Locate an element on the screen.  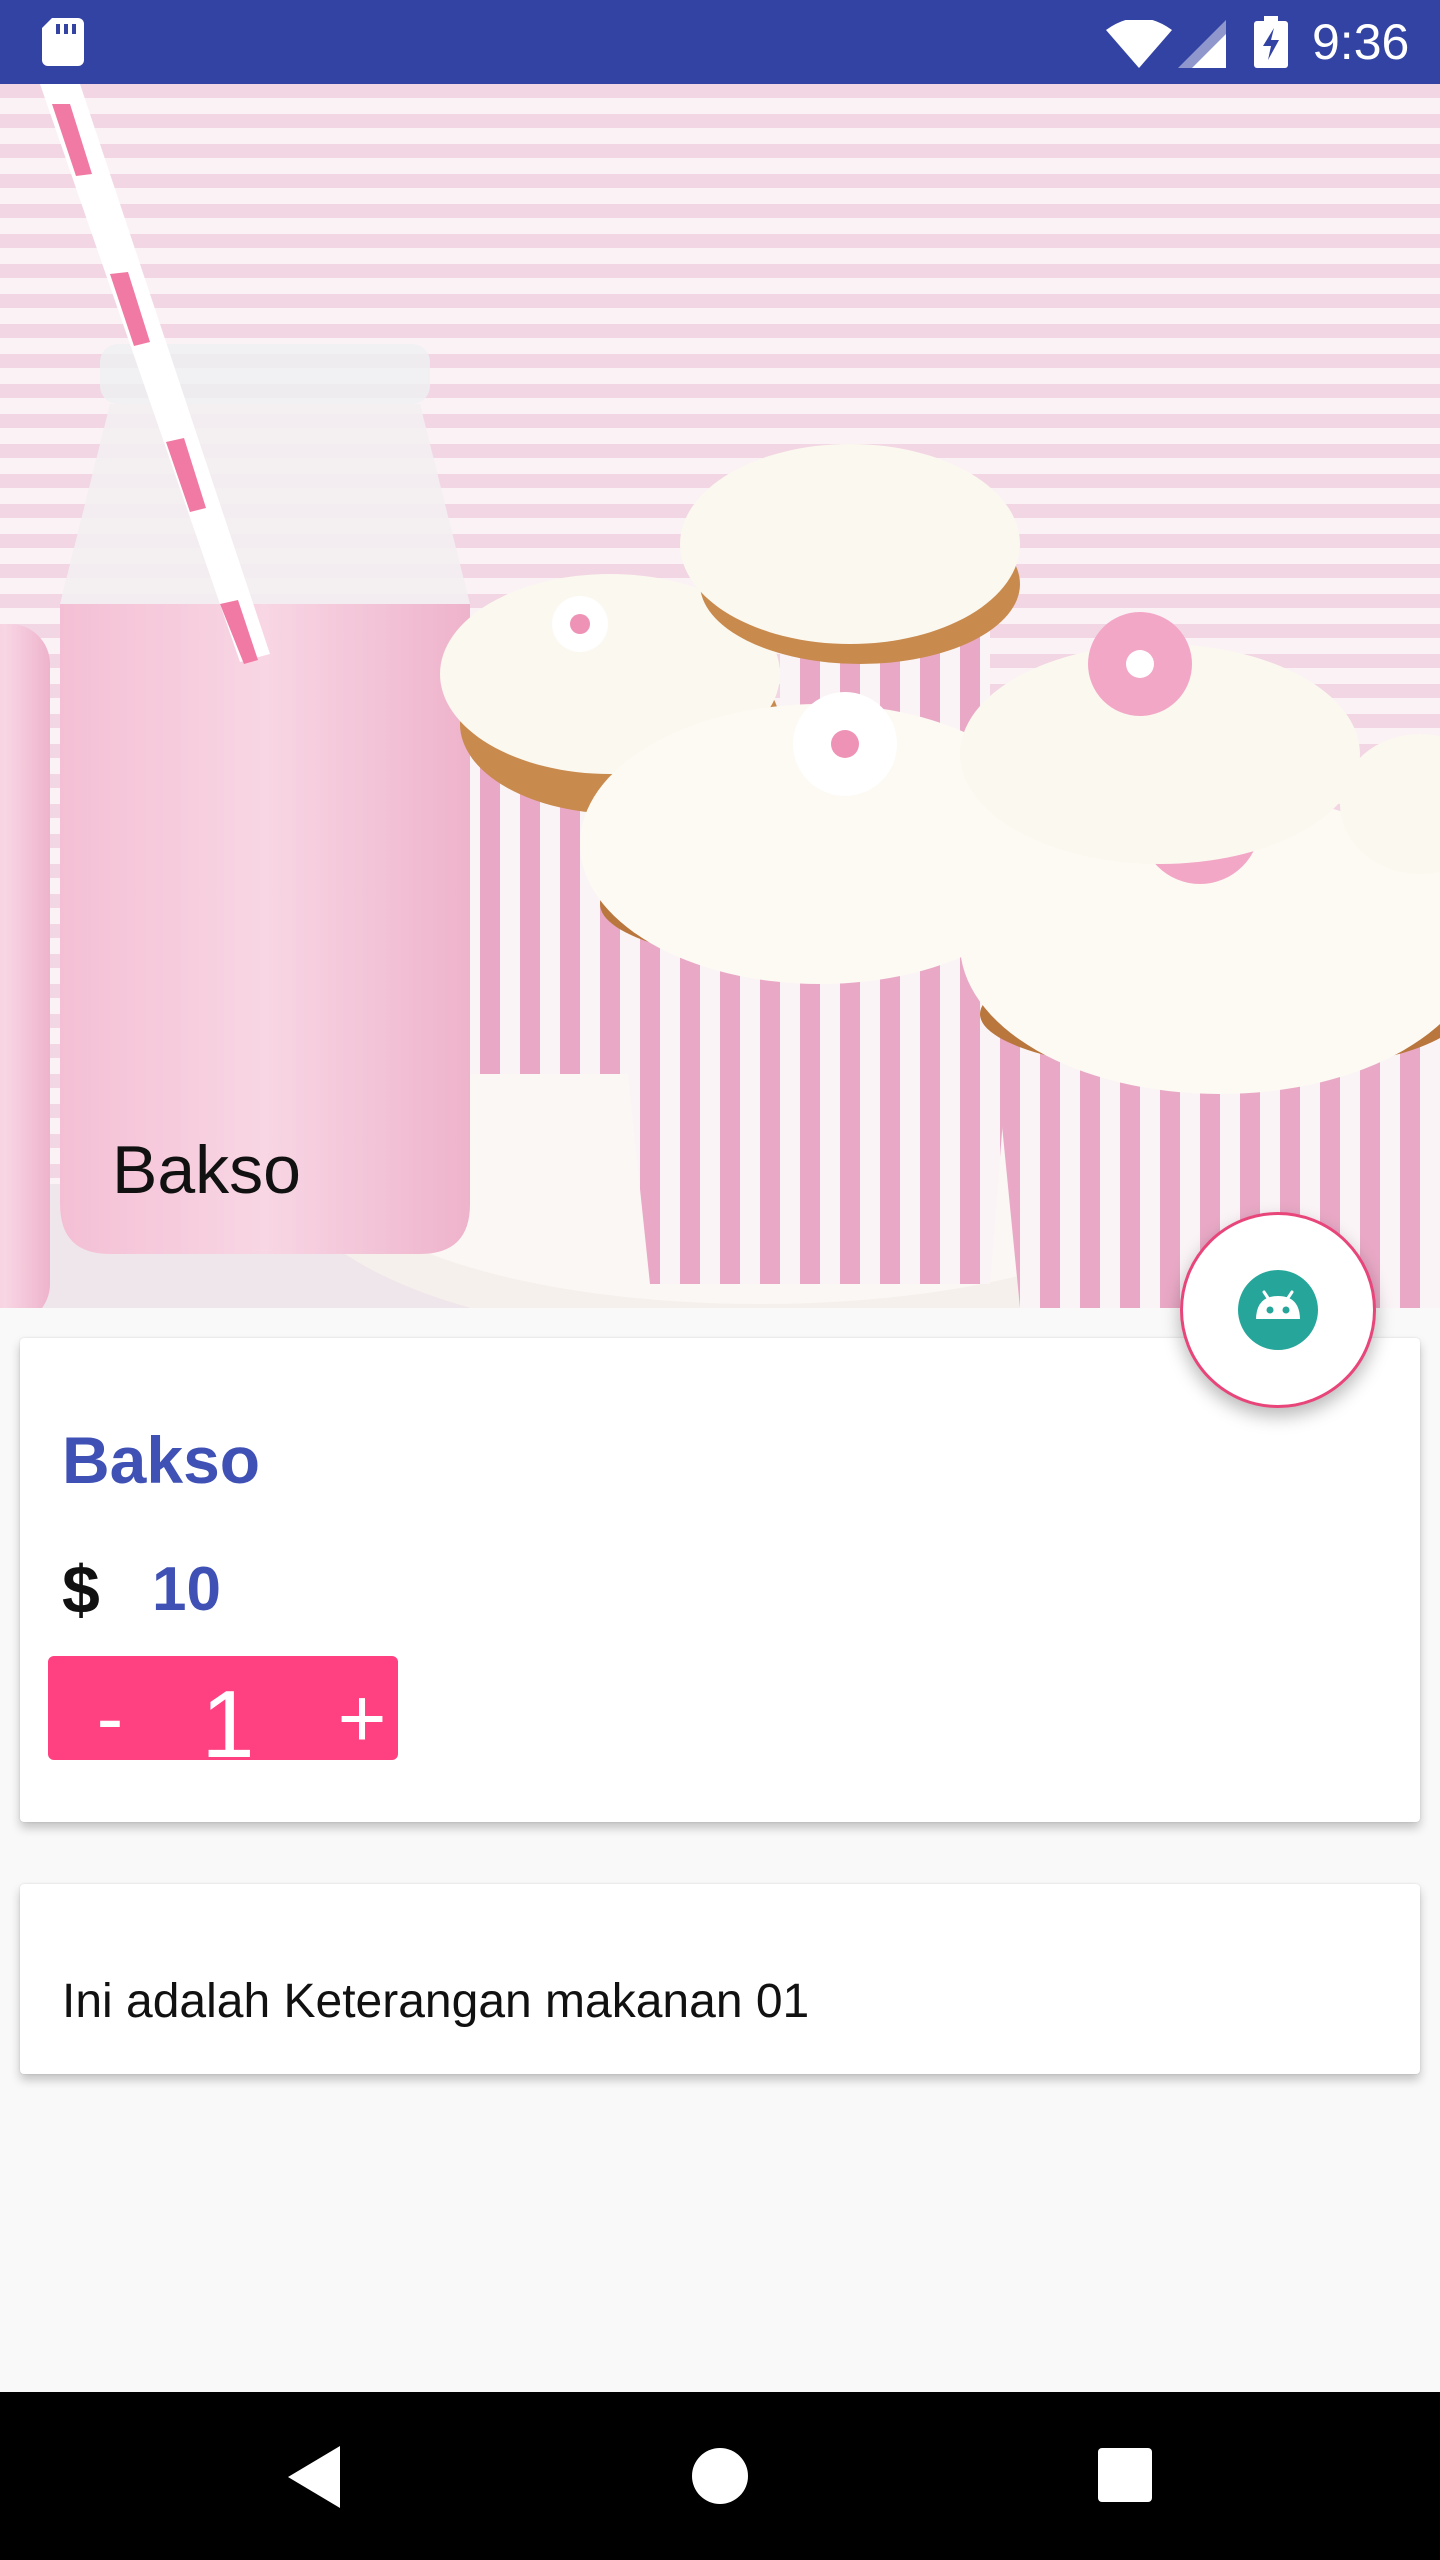
floating-action-button is located at coordinates (1278, 1310).